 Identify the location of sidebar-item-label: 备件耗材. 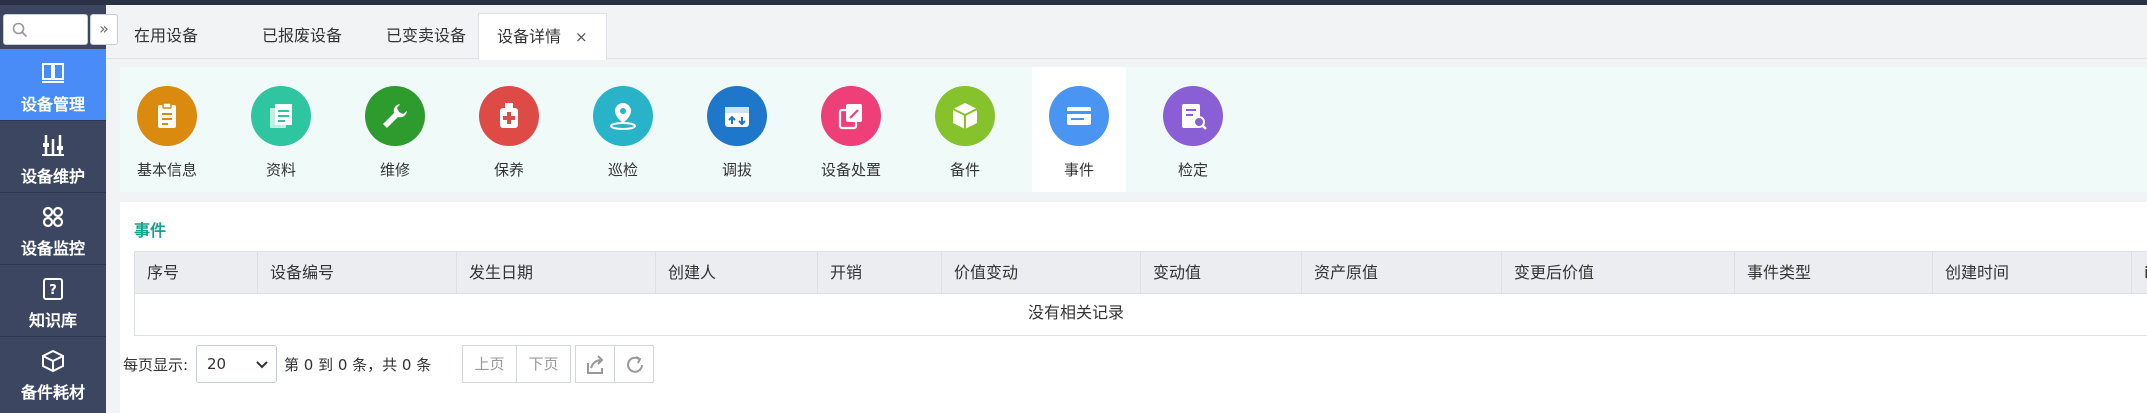
(52, 392).